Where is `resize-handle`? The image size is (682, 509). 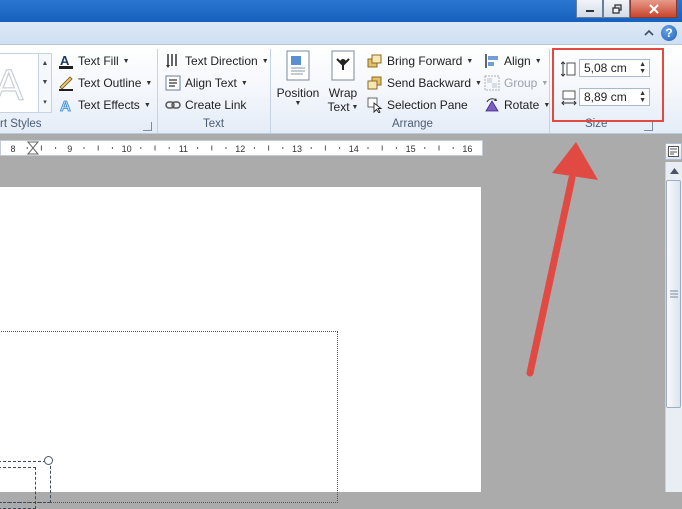
resize-handle is located at coordinates (48, 460).